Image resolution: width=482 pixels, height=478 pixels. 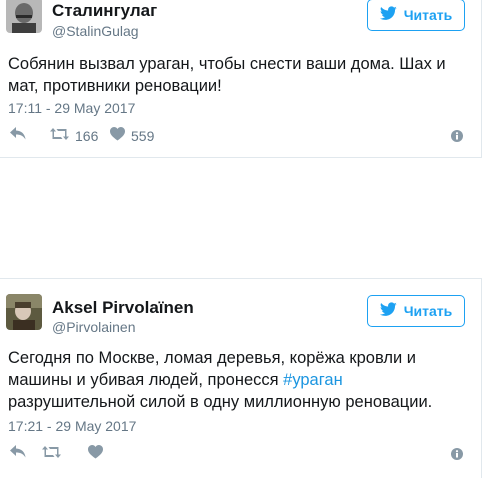 I want to click on like-count: 559, so click(x=143, y=135).